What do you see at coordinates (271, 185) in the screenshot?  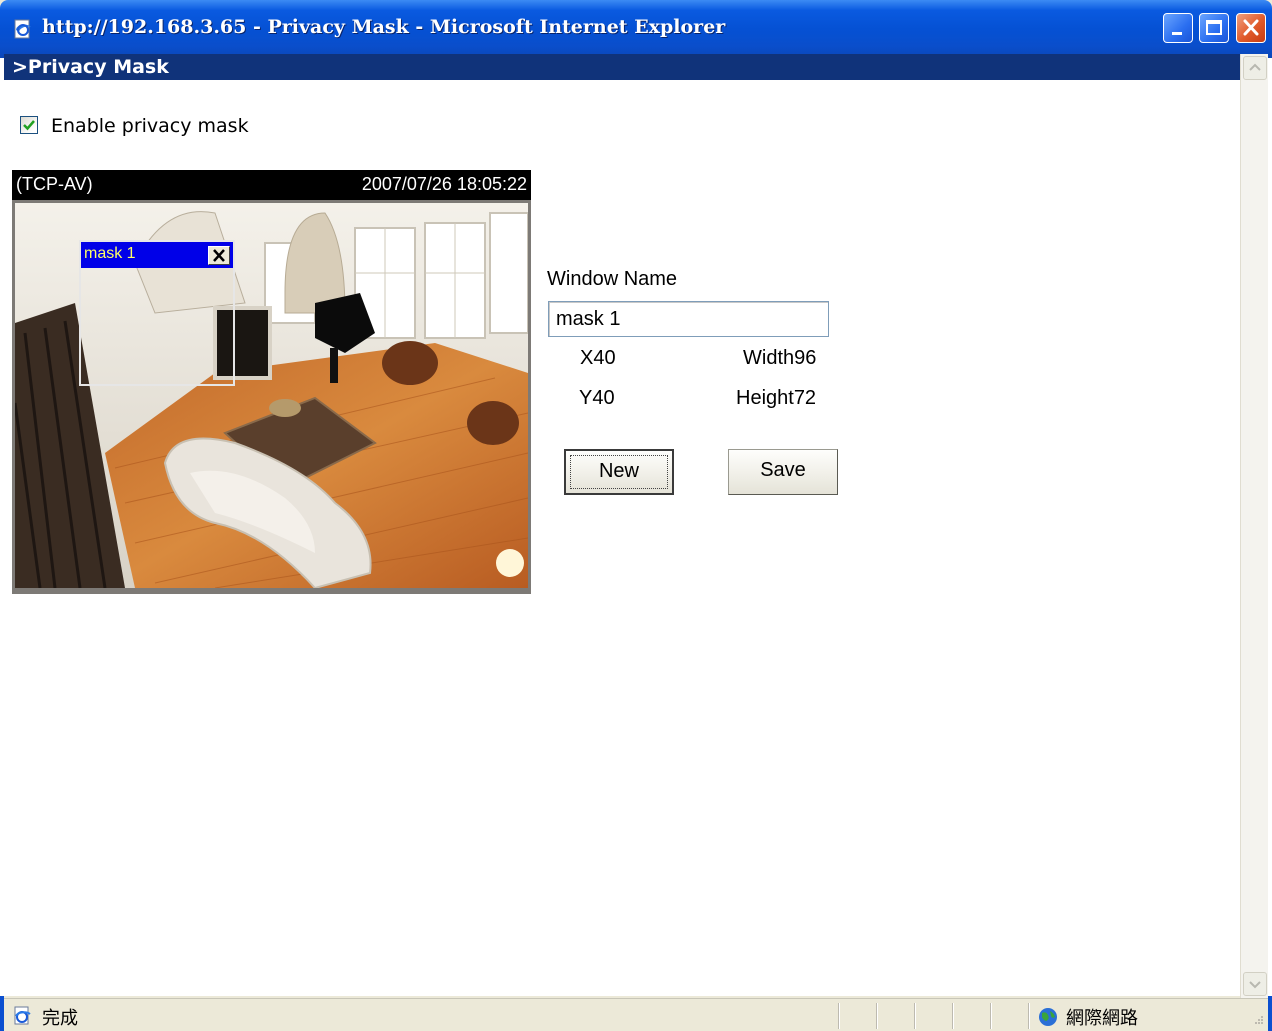 I see `video-status-bar: (TCP-AV) 2007/07/26 18:05:22` at bounding box center [271, 185].